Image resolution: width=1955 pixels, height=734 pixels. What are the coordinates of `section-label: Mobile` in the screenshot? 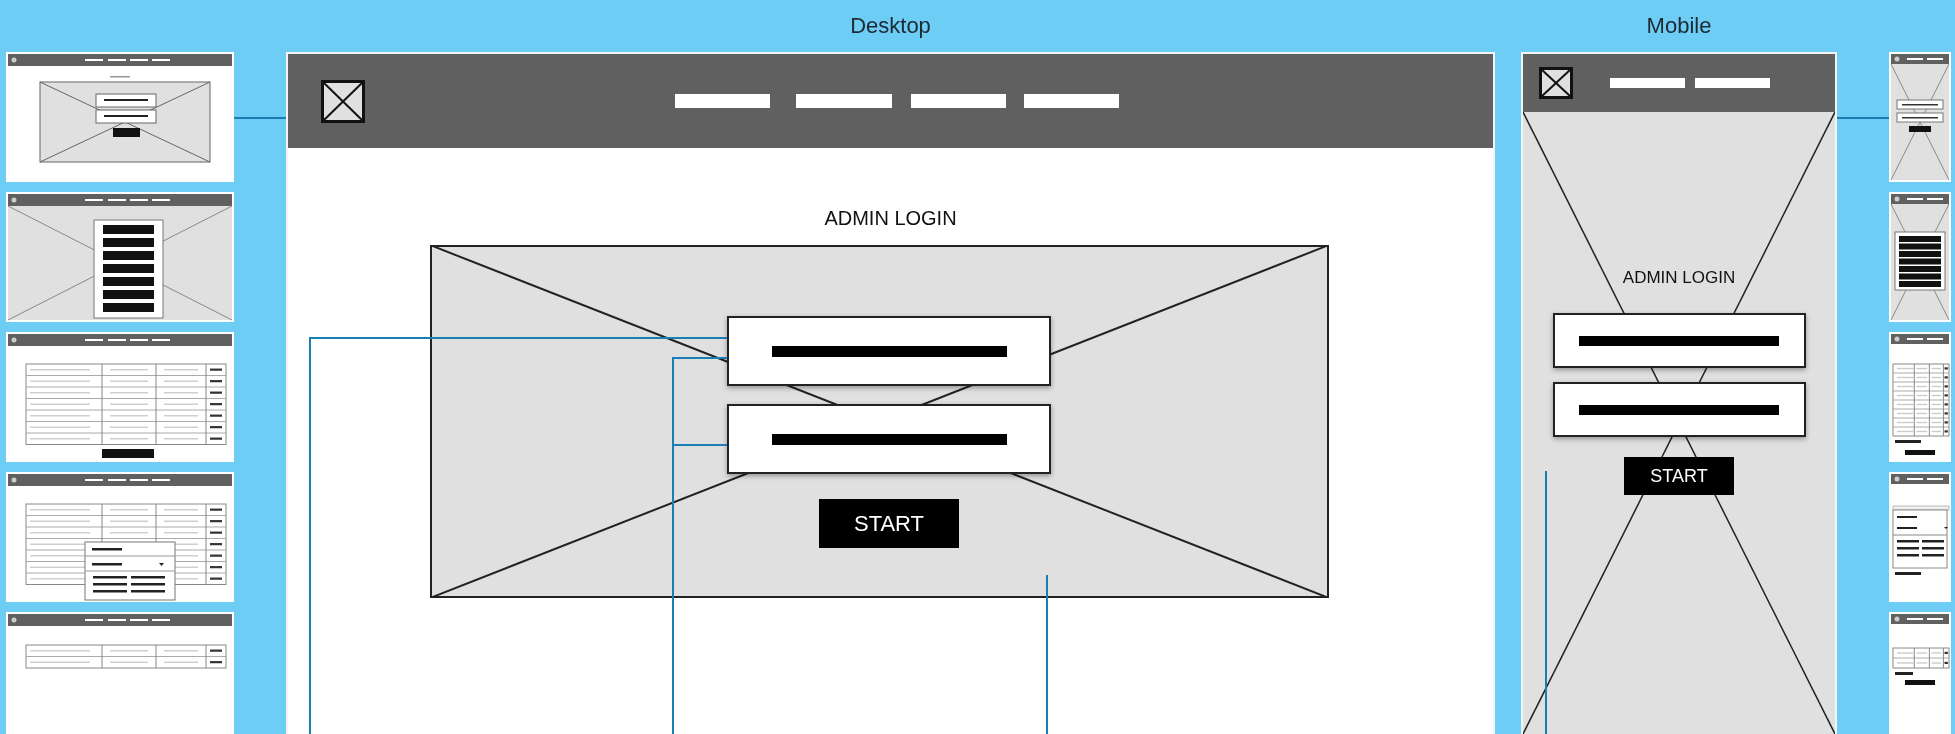 It's located at (1679, 26).